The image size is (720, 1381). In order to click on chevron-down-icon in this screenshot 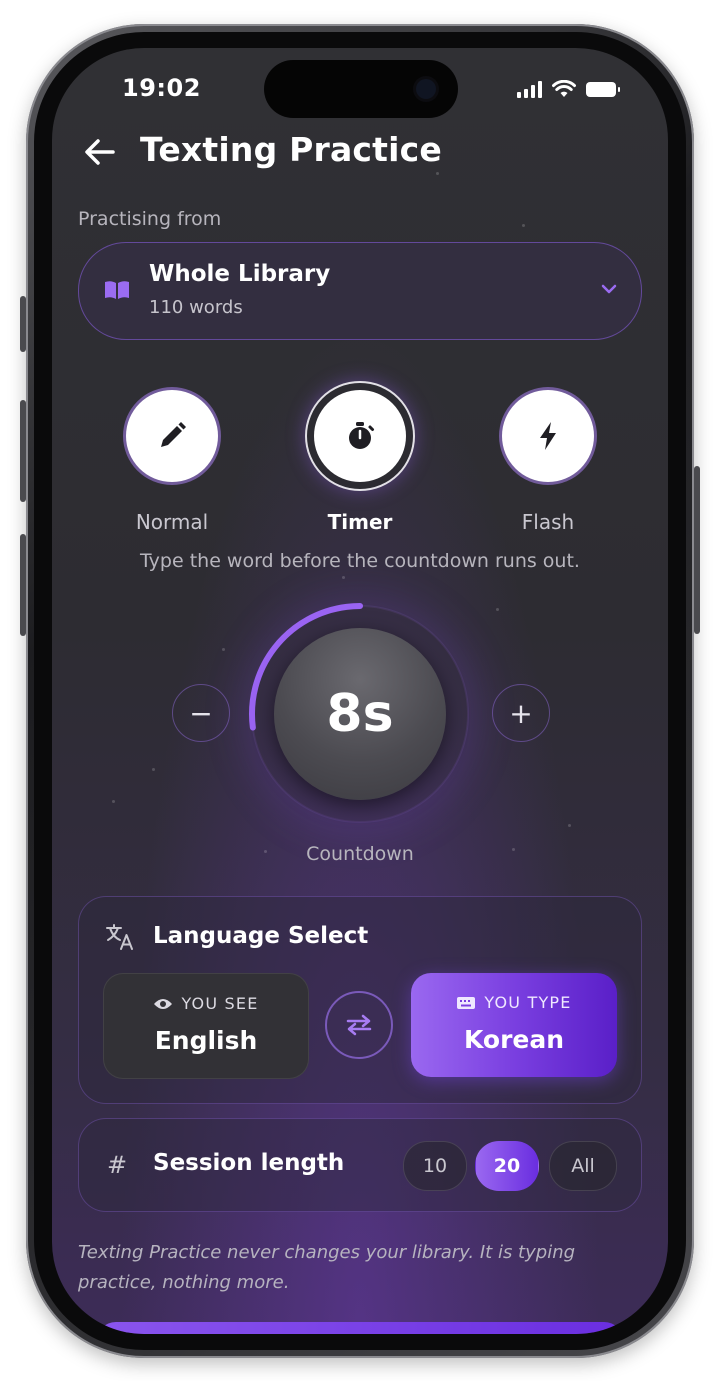, I will do `click(609, 289)`.